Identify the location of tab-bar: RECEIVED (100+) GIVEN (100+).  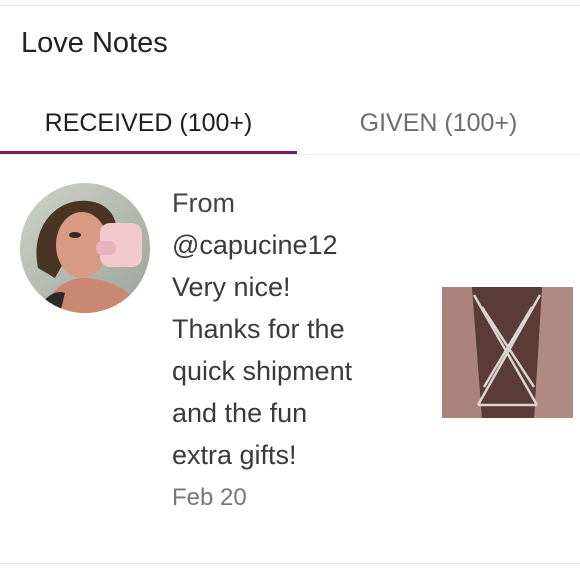
(290, 123).